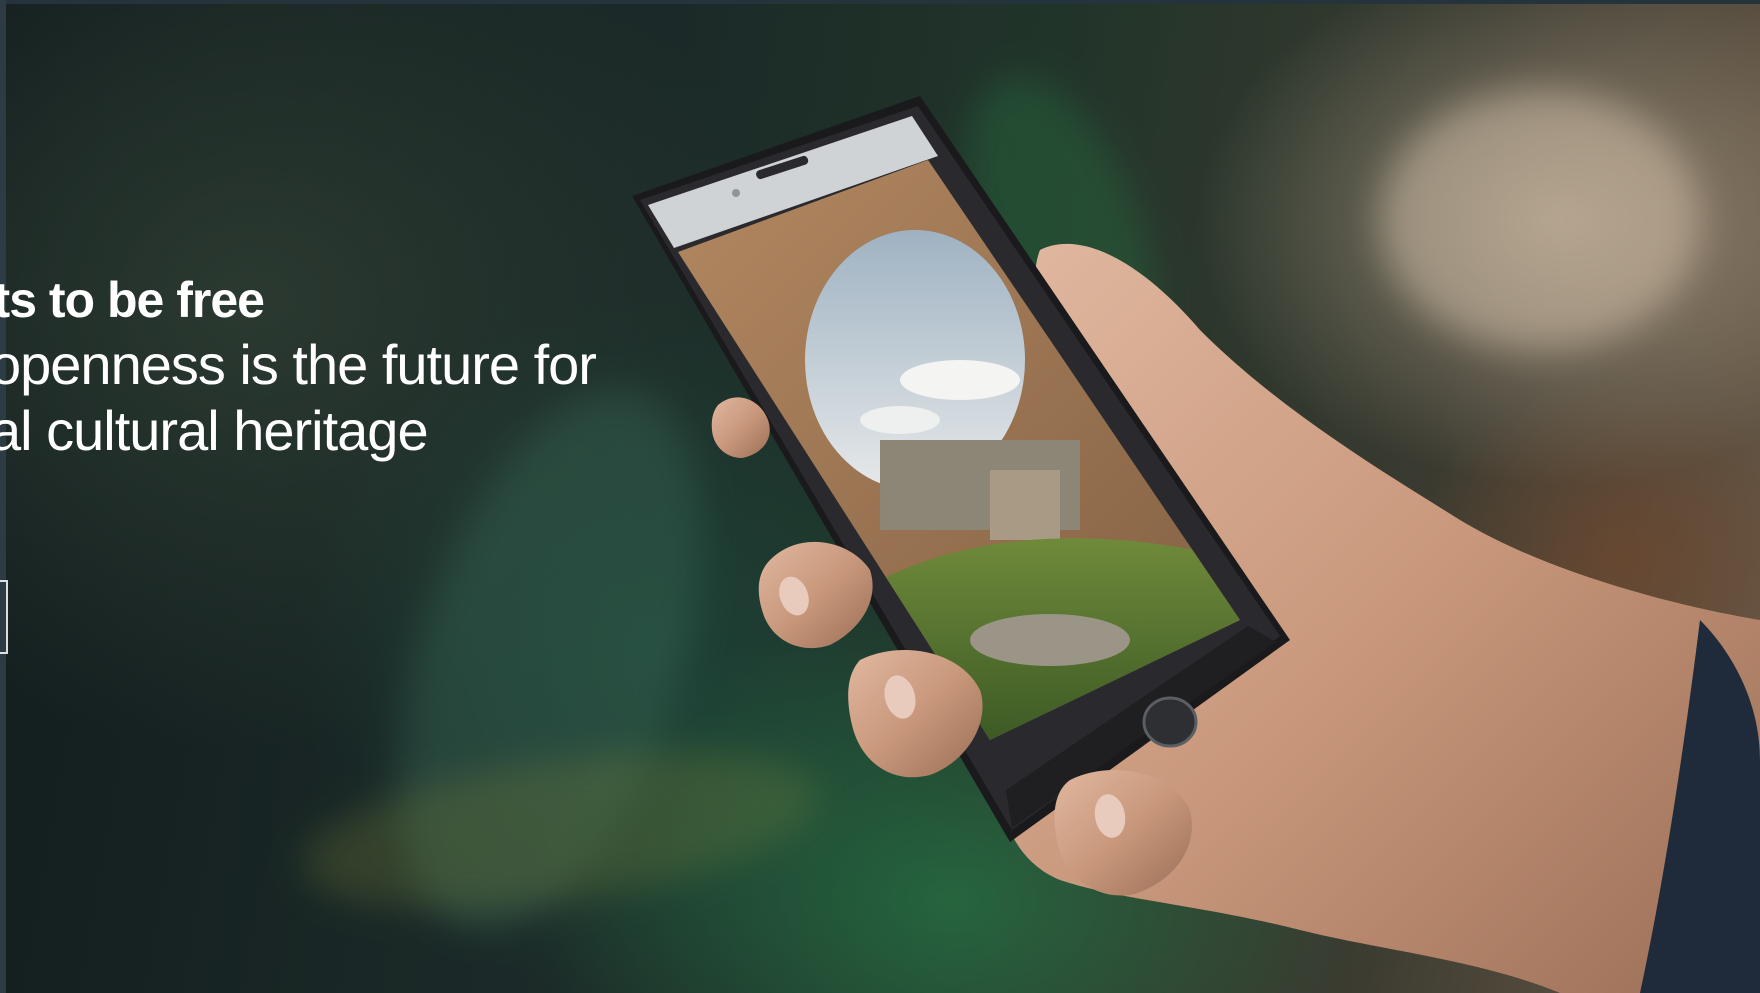 The width and height of the screenshot is (1760, 993). What do you see at coordinates (1170, 722) in the screenshot?
I see `home-button-icon` at bounding box center [1170, 722].